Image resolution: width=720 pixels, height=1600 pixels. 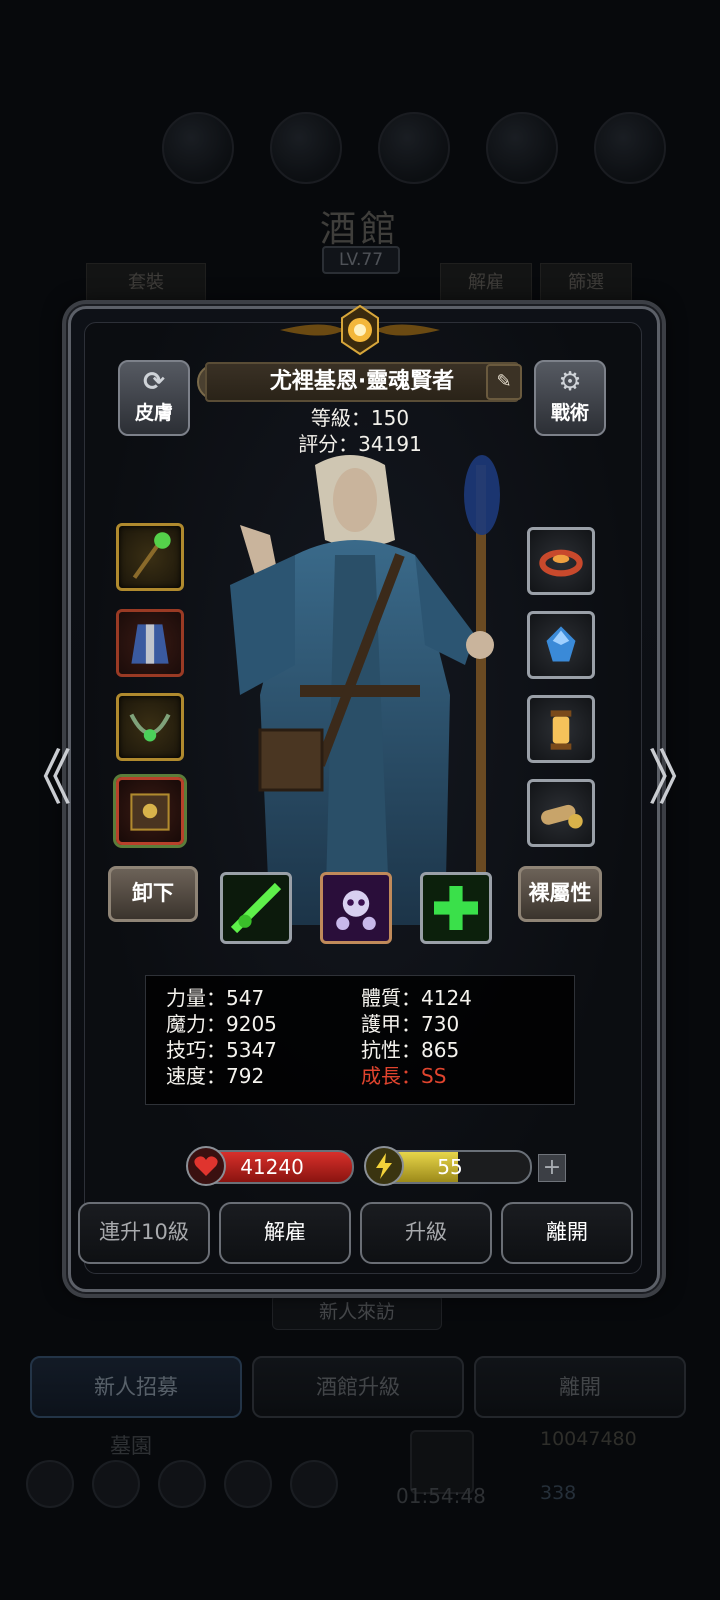 What do you see at coordinates (221, 1050) in the screenshot?
I see `stat-skill: 技巧：5347` at bounding box center [221, 1050].